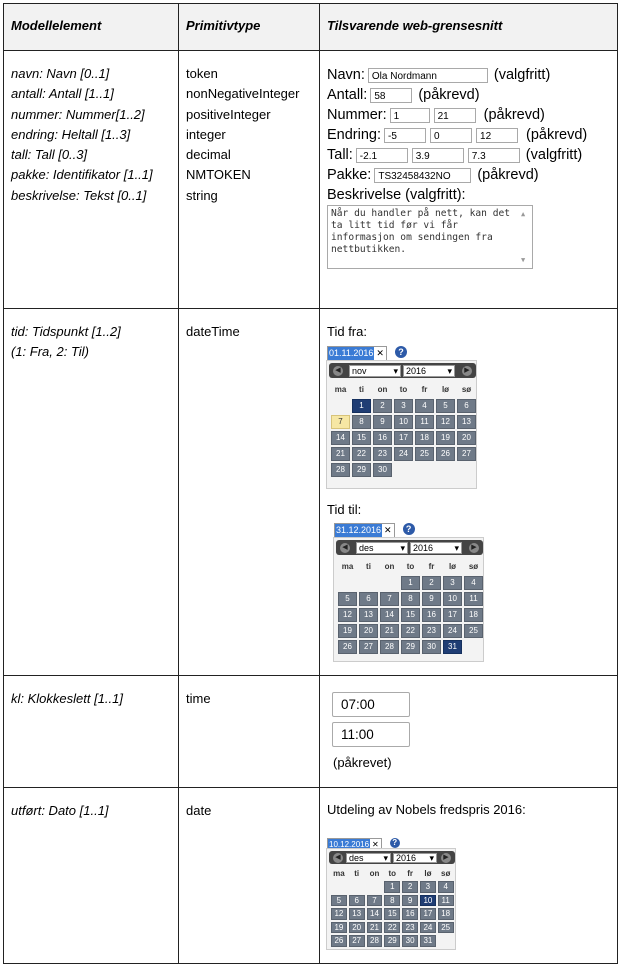  I want to click on endring-input-3: 12, so click(497, 135).